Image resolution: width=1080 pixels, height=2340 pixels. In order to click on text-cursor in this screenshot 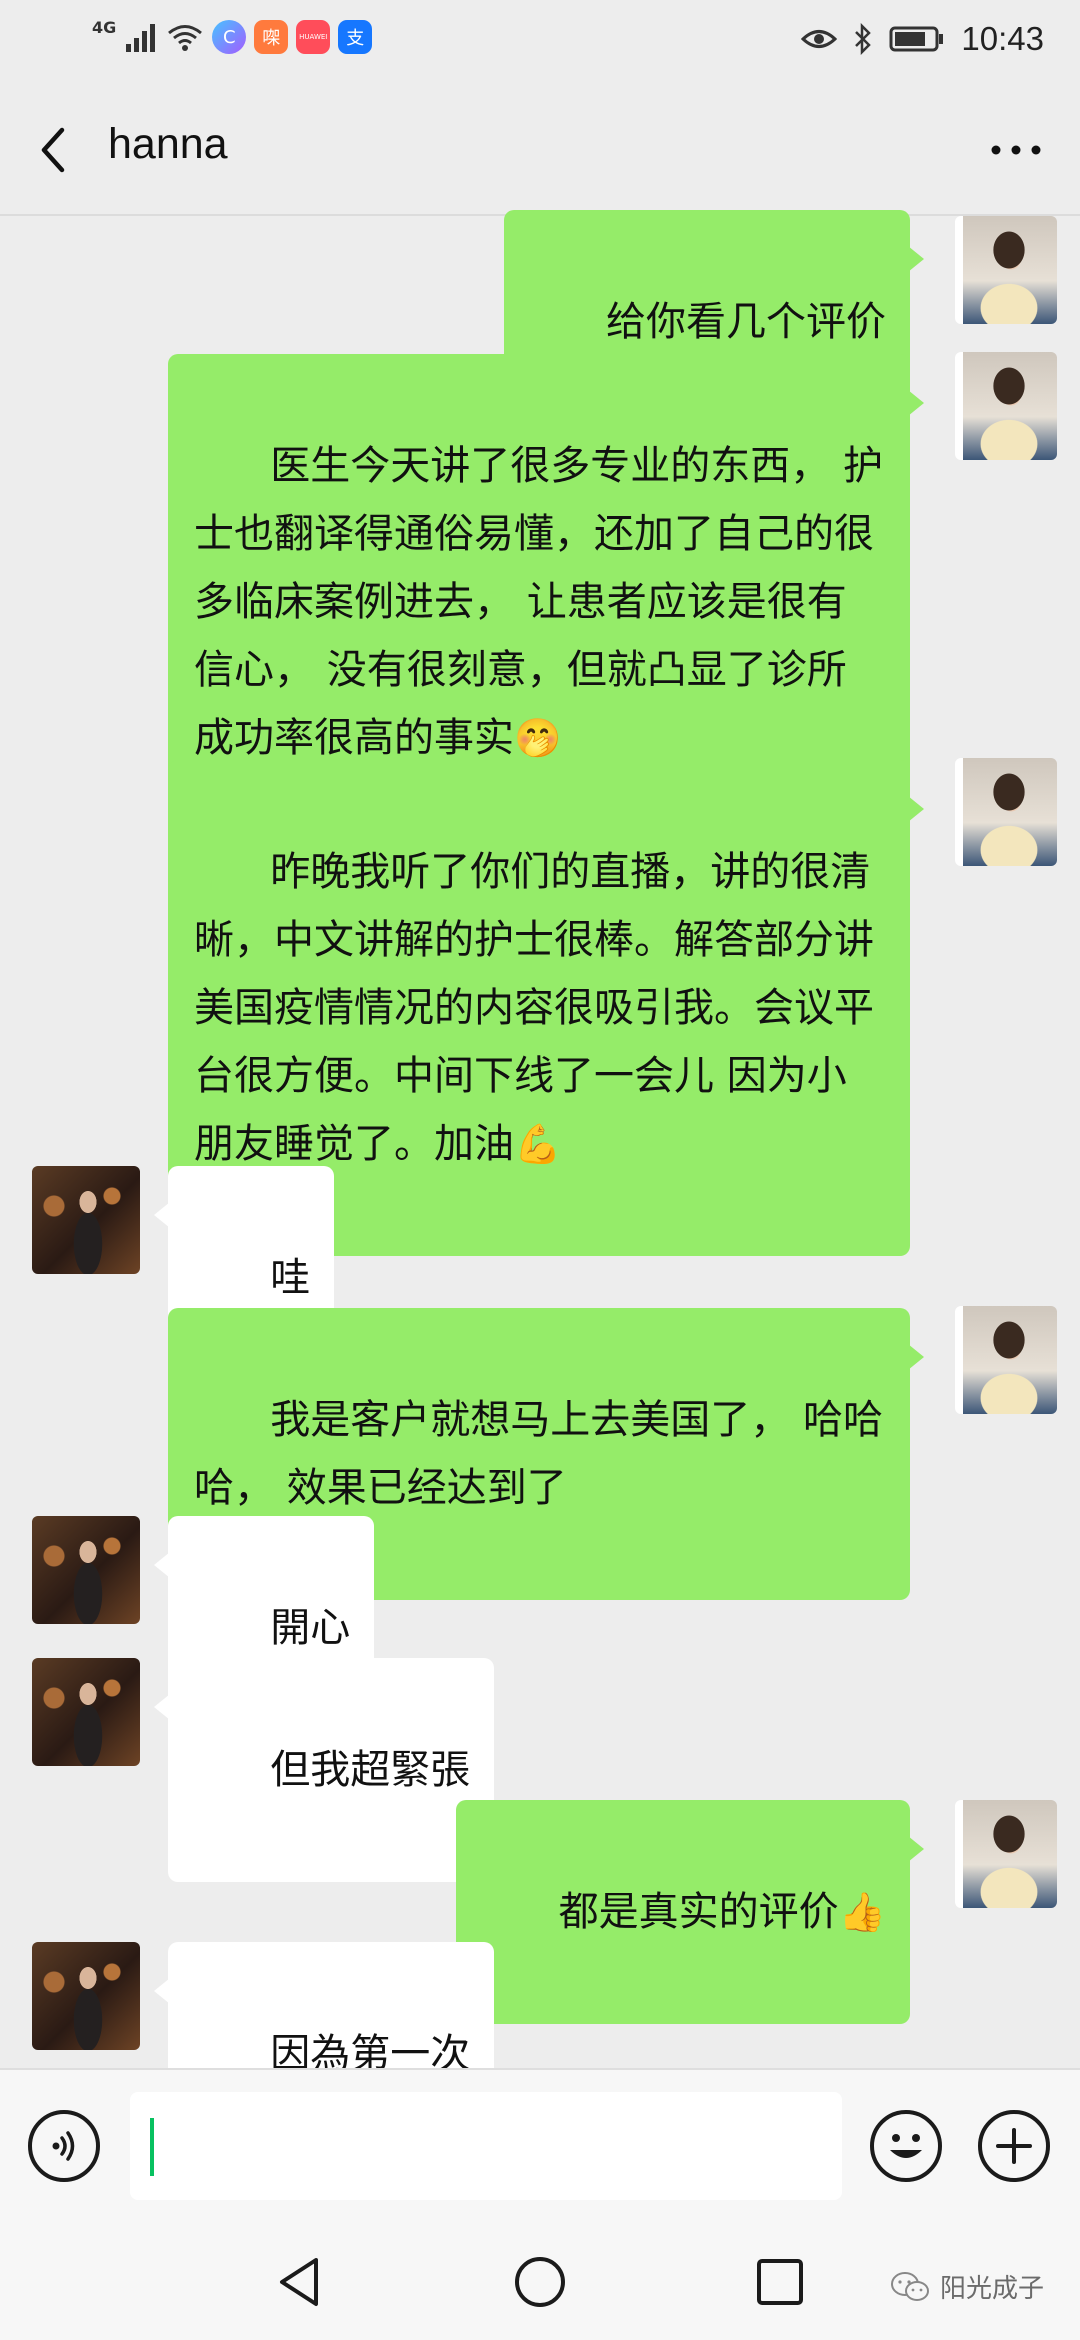, I will do `click(152, 2147)`.